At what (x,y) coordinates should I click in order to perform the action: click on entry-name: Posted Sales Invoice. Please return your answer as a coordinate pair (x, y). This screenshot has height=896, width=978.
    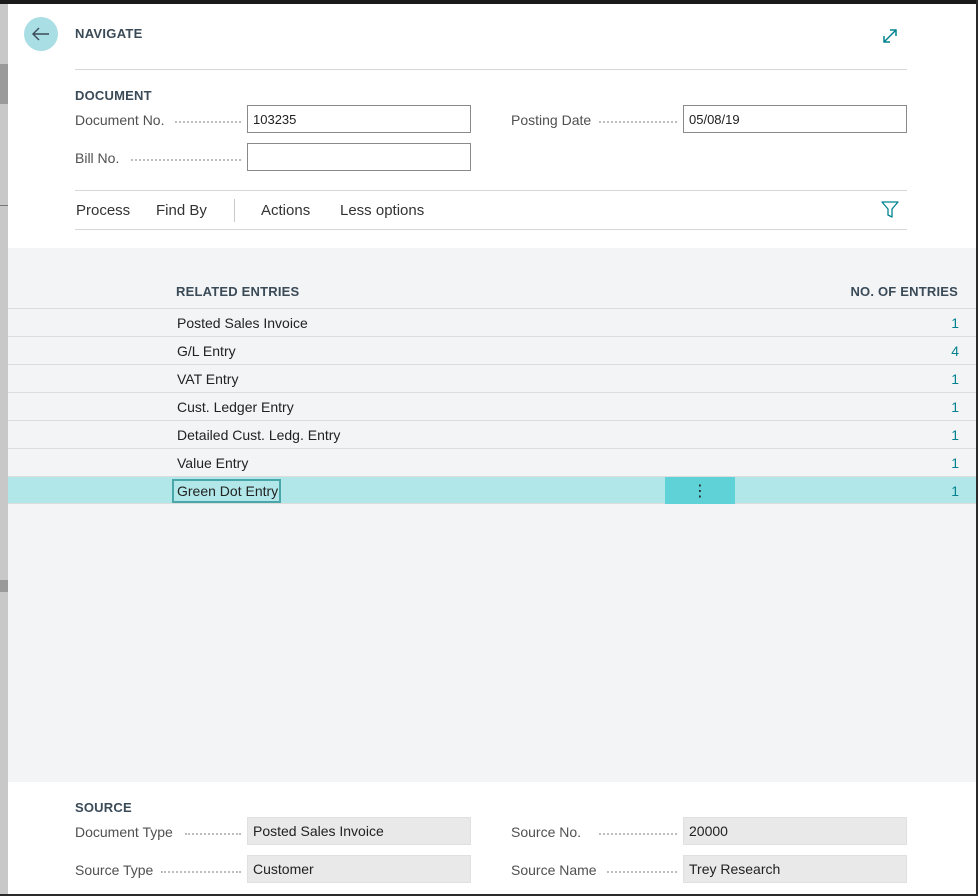
    Looking at the image, I should click on (242, 323).